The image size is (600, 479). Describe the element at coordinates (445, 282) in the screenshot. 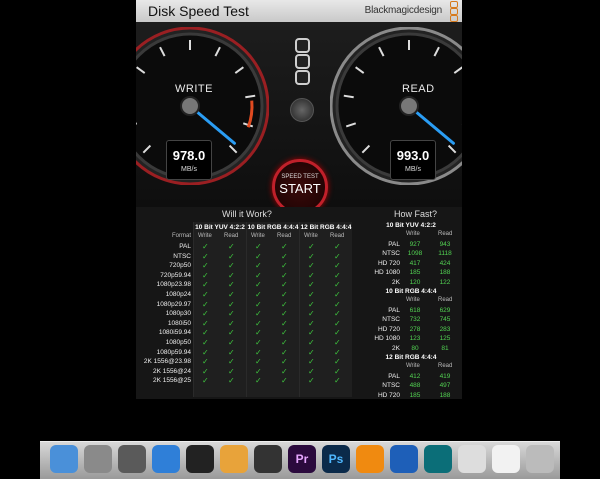

I see `read-fps-value: 122` at that location.